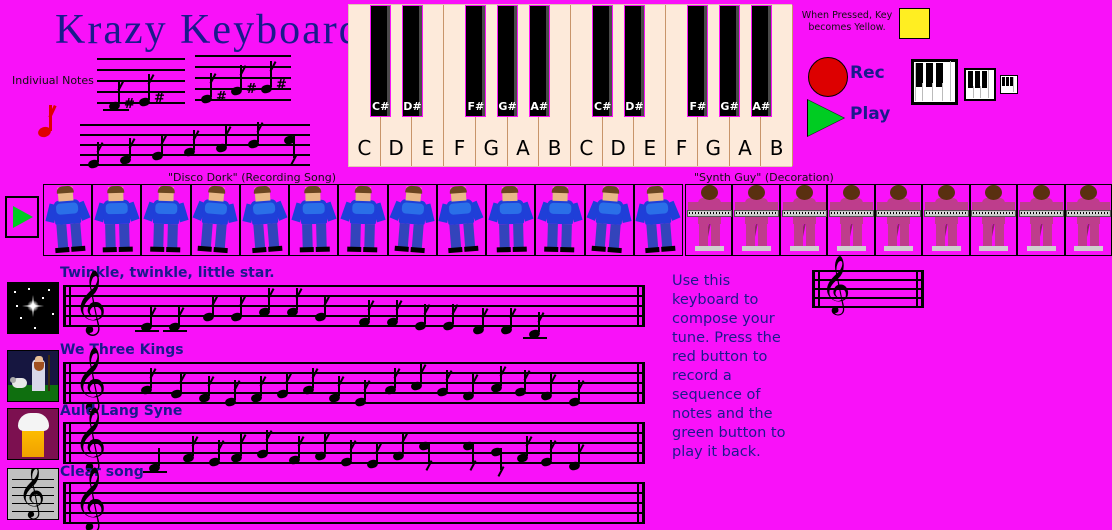 The height and width of the screenshot is (530, 1112). I want to click on individual-notes-staff-long, so click(195, 146).